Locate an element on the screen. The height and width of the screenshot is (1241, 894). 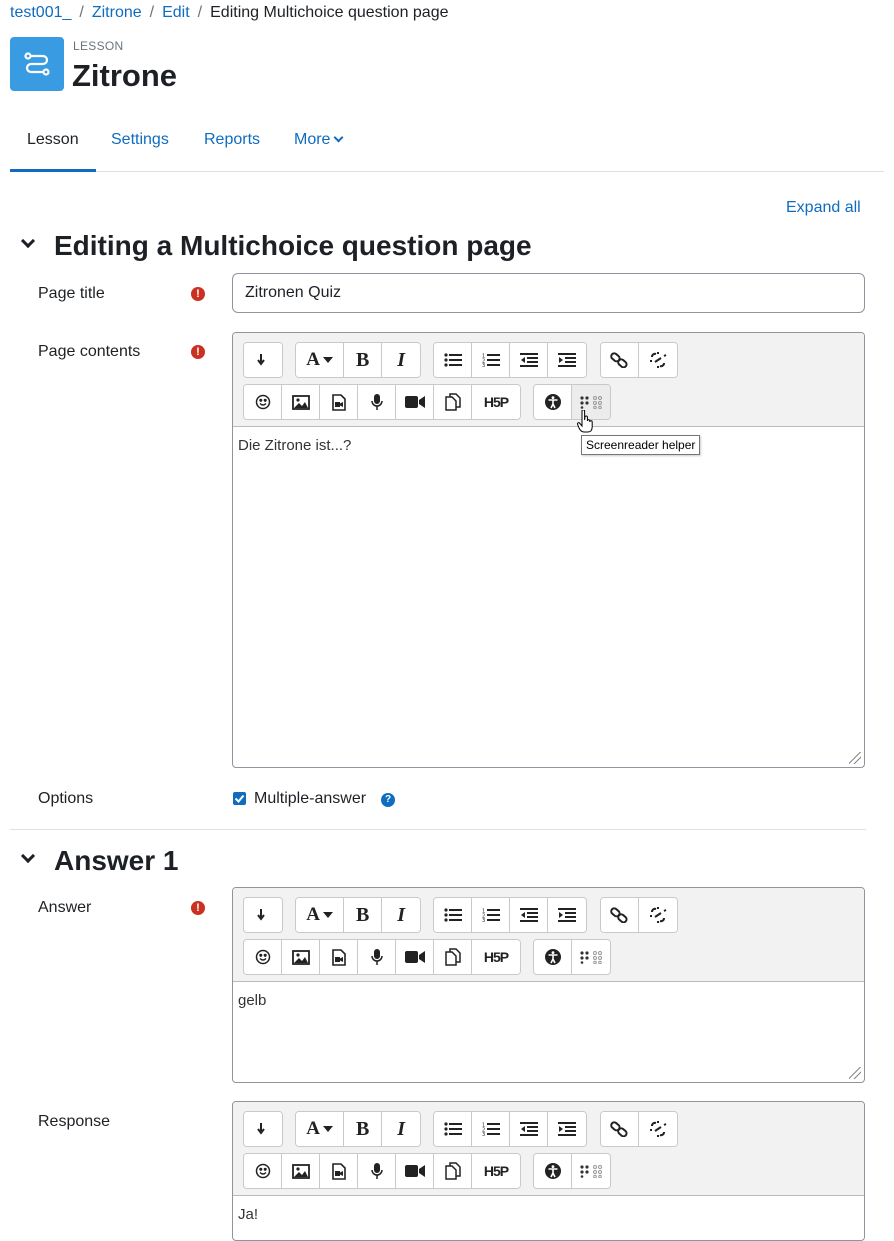
response-label: Response is located at coordinates (74, 1121).